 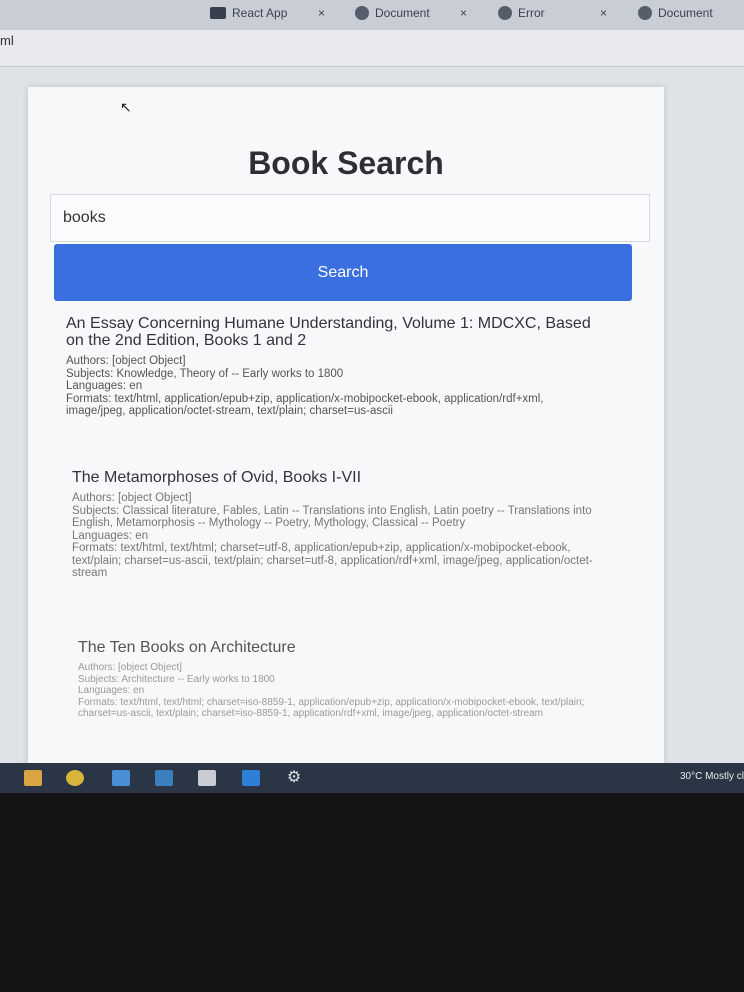 I want to click on mouse-cursor-icon: ↖, so click(x=126, y=107).